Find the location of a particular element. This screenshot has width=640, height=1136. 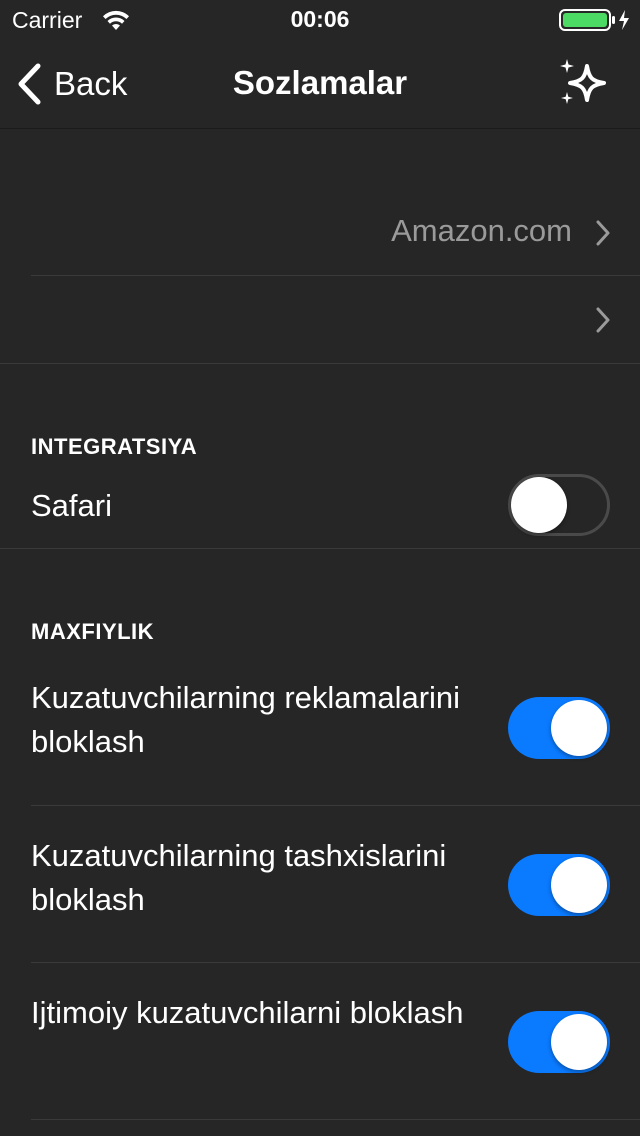

block-ad-trackers-toggle is located at coordinates (559, 728).